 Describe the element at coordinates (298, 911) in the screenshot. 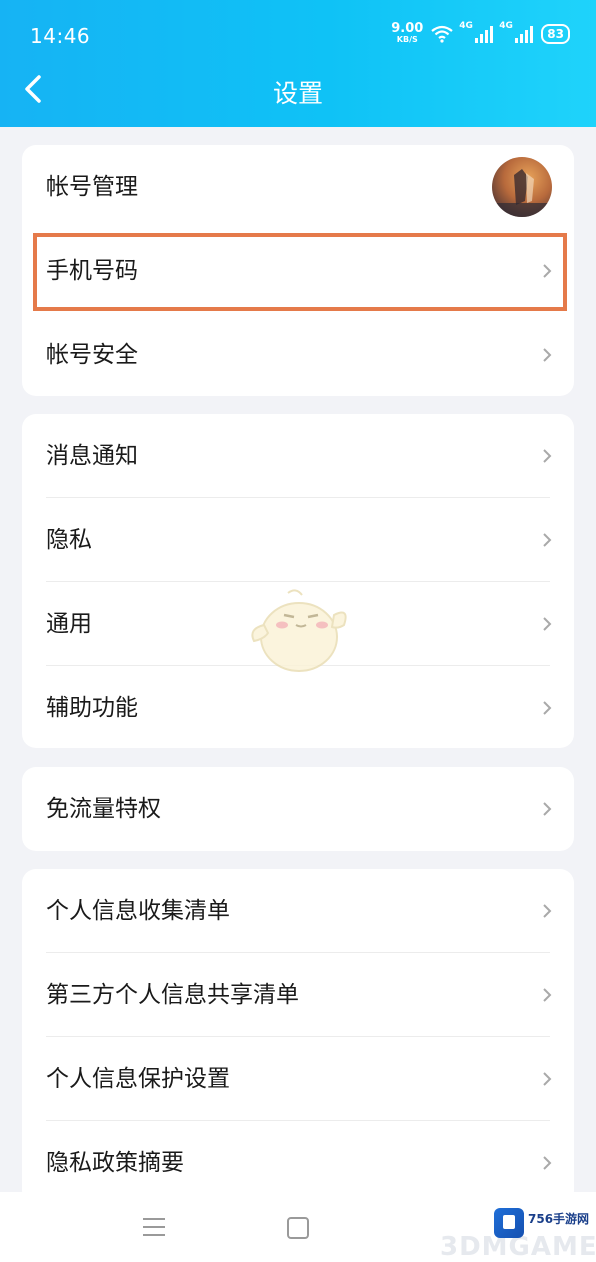

I see `row-info-collection-list: 个人信息收集清单` at that location.